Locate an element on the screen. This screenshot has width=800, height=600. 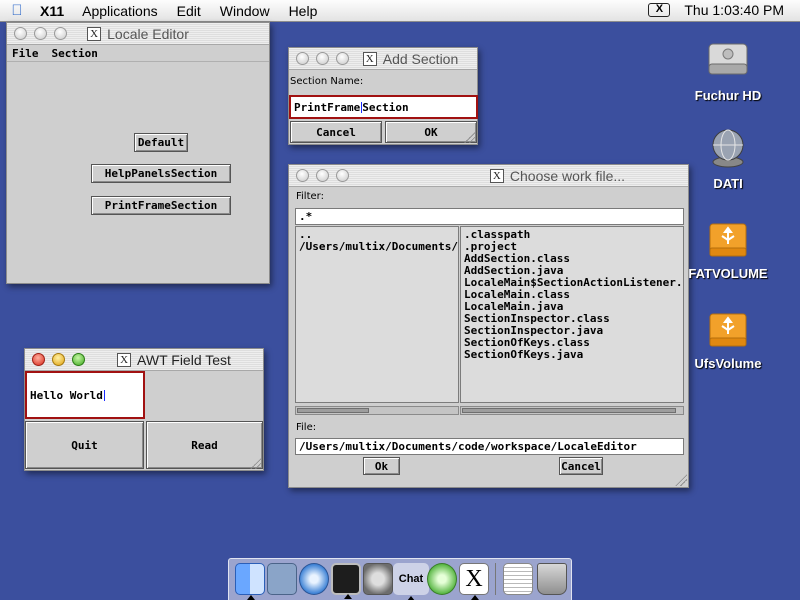
file-scrollbar is located at coordinates (572, 410).